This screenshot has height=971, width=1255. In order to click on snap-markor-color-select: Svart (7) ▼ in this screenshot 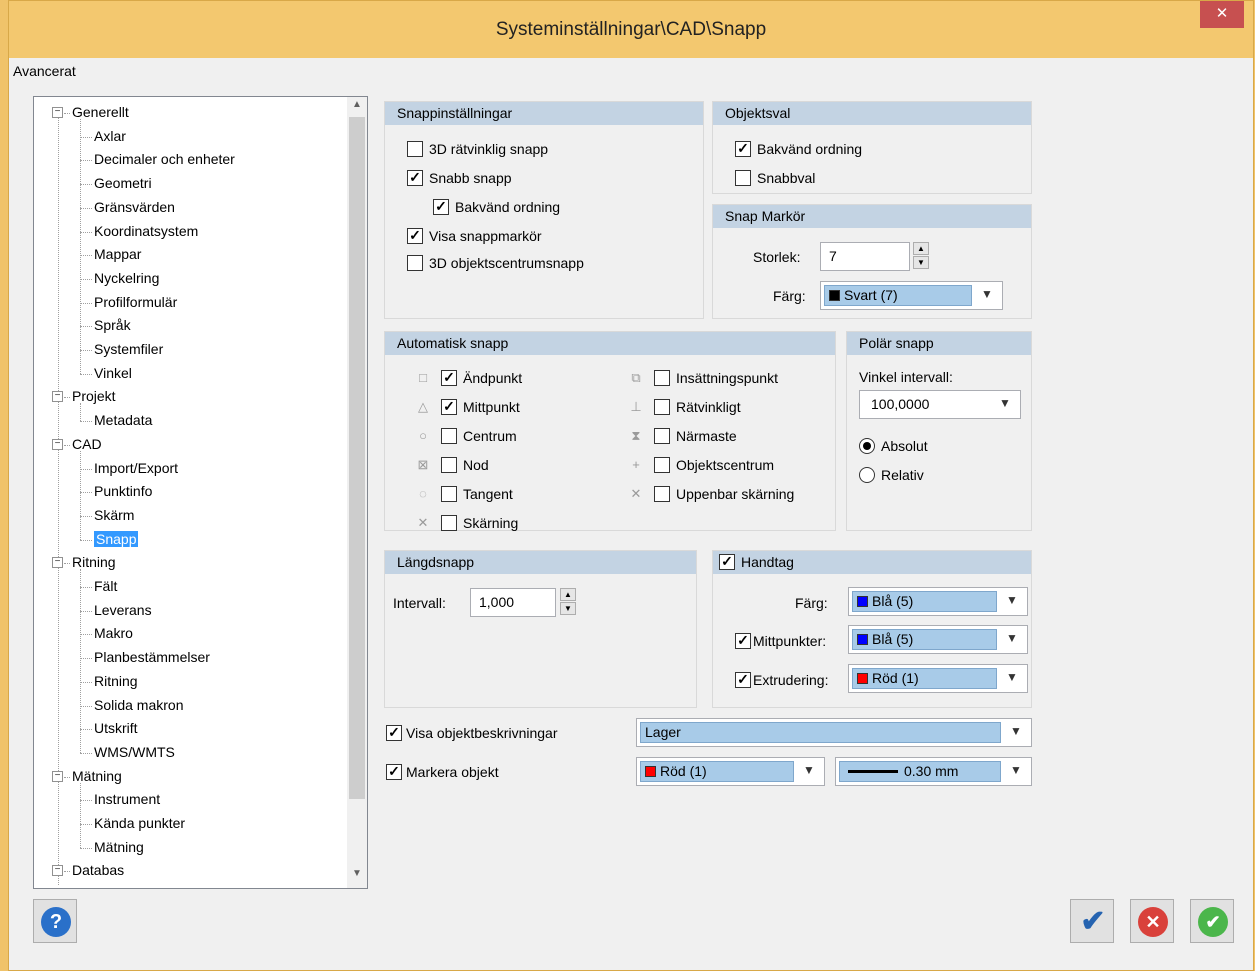, I will do `click(911, 295)`.